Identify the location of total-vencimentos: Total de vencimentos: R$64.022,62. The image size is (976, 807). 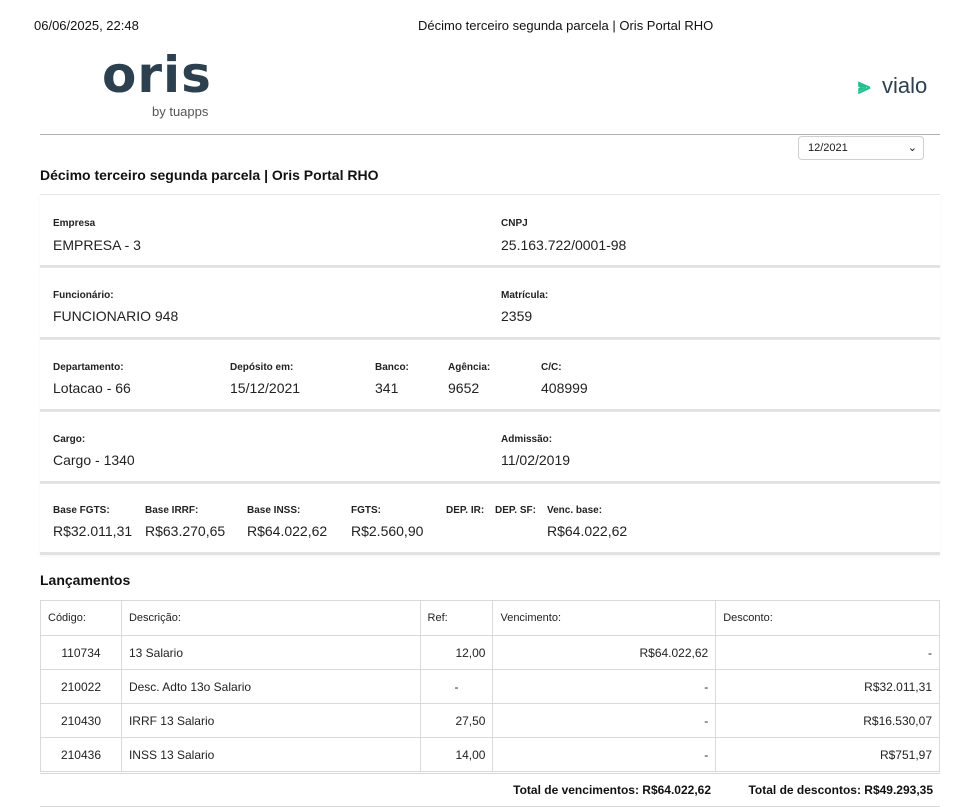
(612, 790).